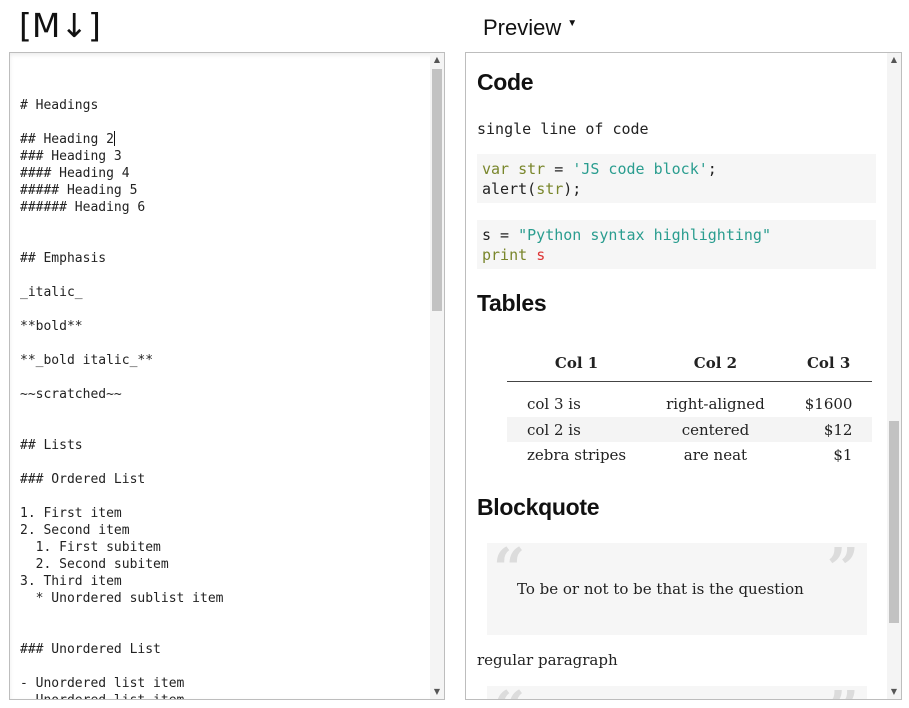  What do you see at coordinates (223, 530) in the screenshot?
I see `editor-line: 2. Second item` at bounding box center [223, 530].